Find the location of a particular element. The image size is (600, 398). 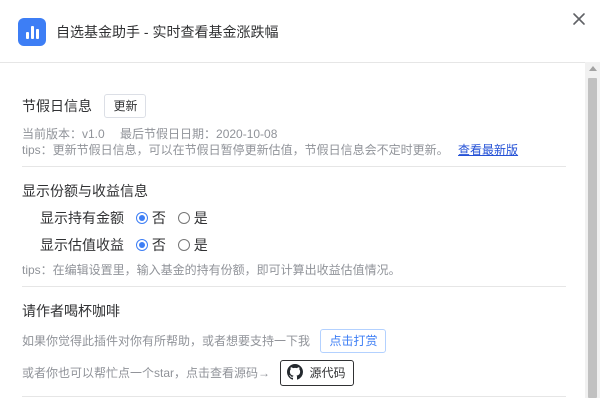

source-code-button: 源代码 is located at coordinates (317, 373).